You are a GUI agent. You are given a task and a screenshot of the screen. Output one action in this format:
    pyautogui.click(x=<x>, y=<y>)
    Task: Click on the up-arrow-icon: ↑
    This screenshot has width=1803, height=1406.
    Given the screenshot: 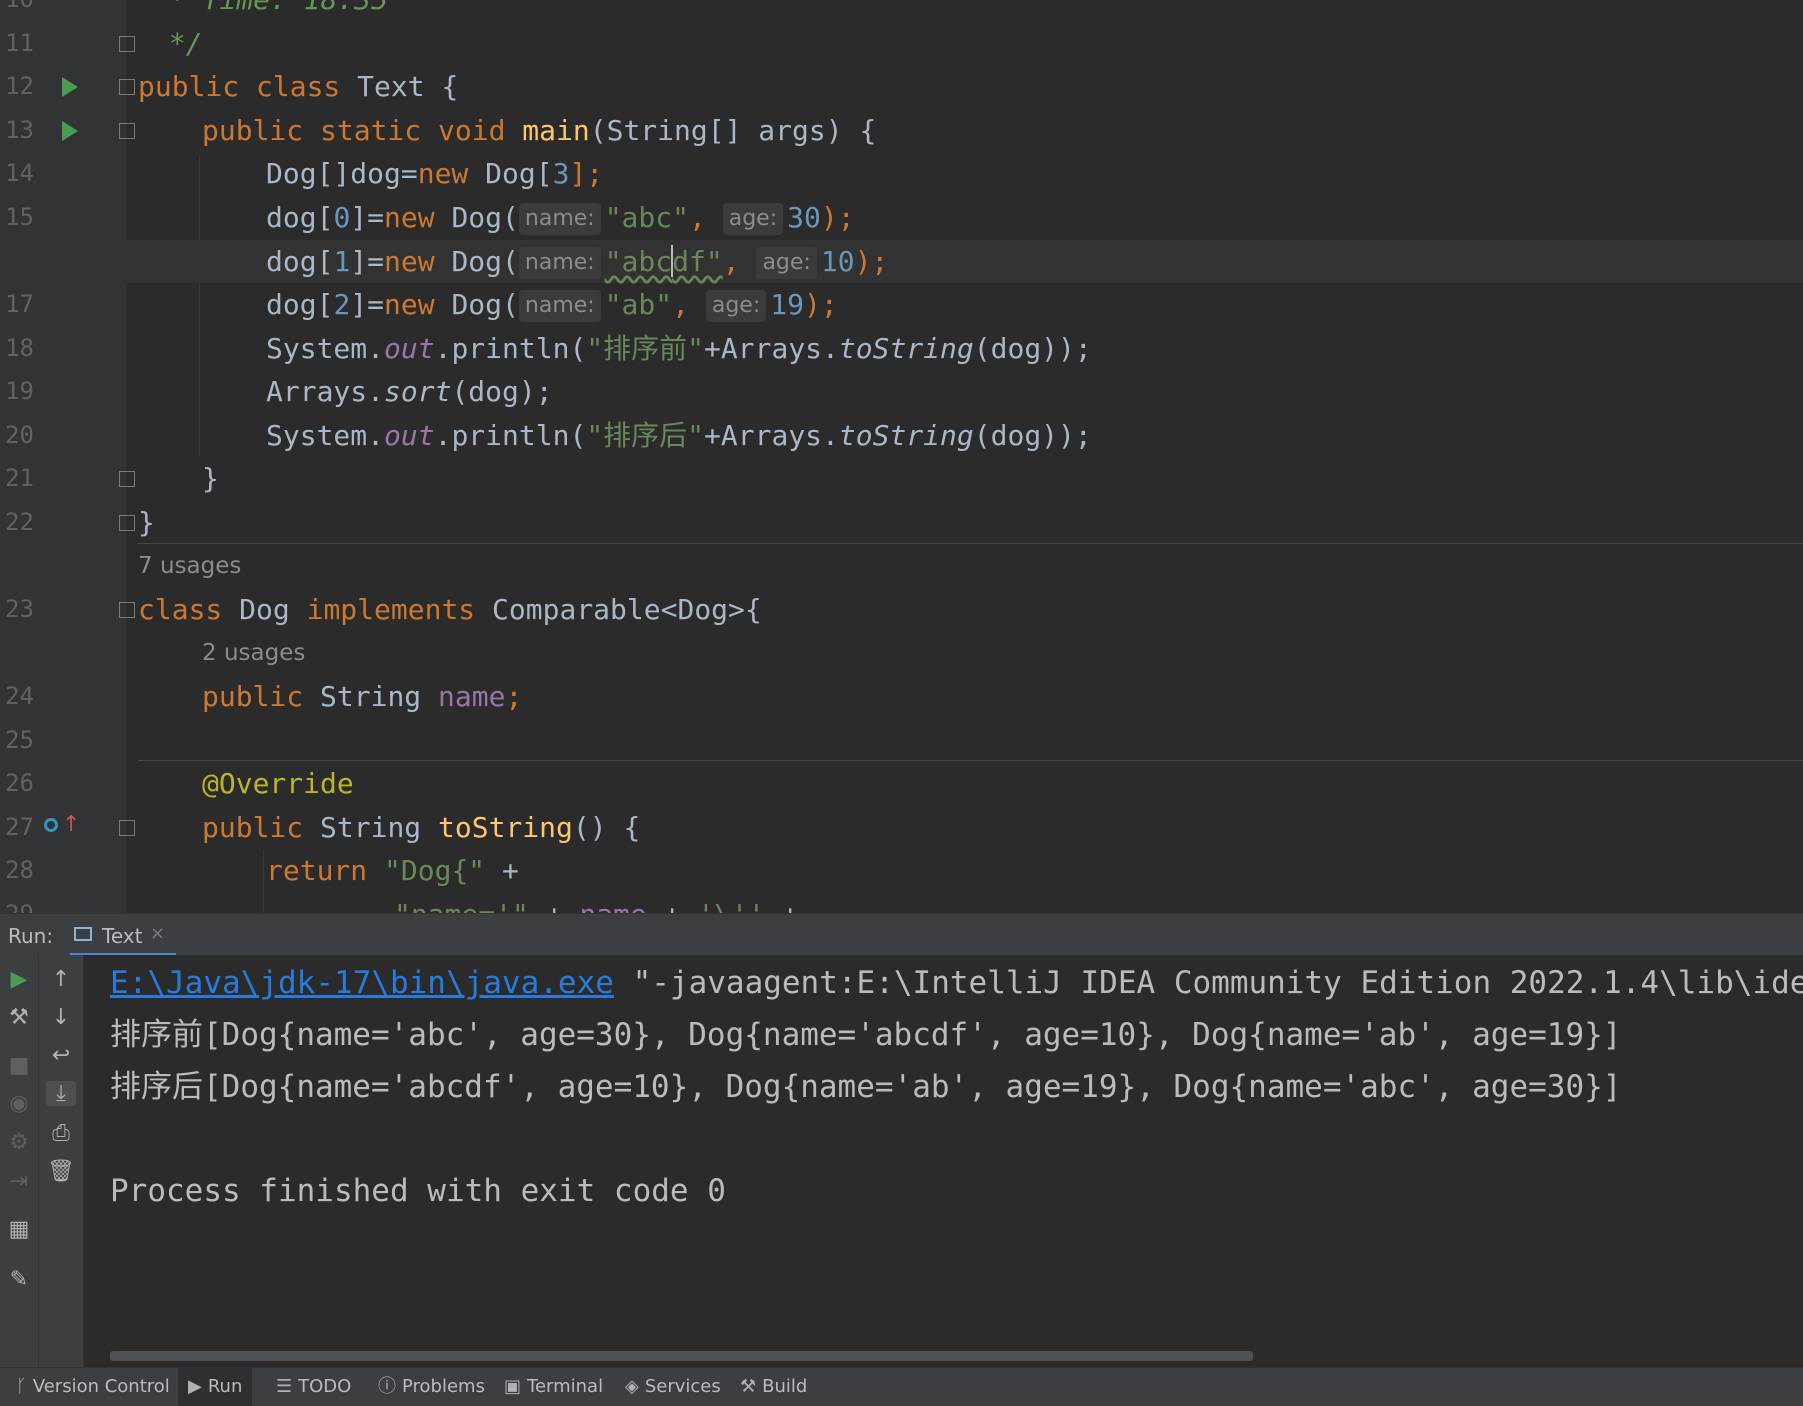 What is the action you would take?
    pyautogui.click(x=61, y=979)
    